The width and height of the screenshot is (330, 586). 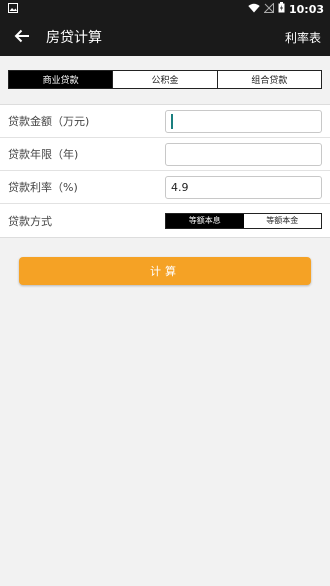 I want to click on loan-amount-label: 贷款金额（万元), so click(x=49, y=121).